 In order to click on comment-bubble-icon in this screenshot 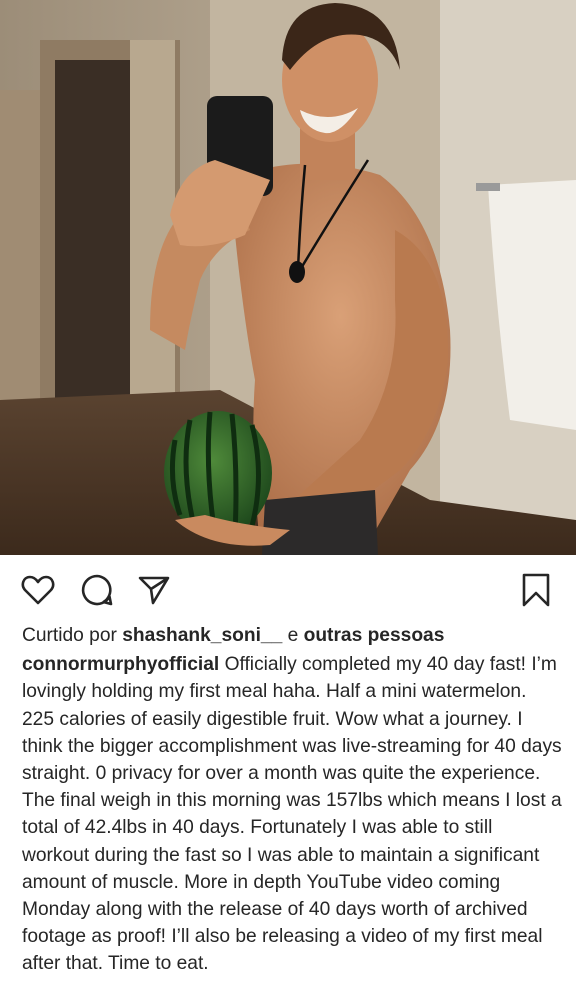, I will do `click(97, 590)`.